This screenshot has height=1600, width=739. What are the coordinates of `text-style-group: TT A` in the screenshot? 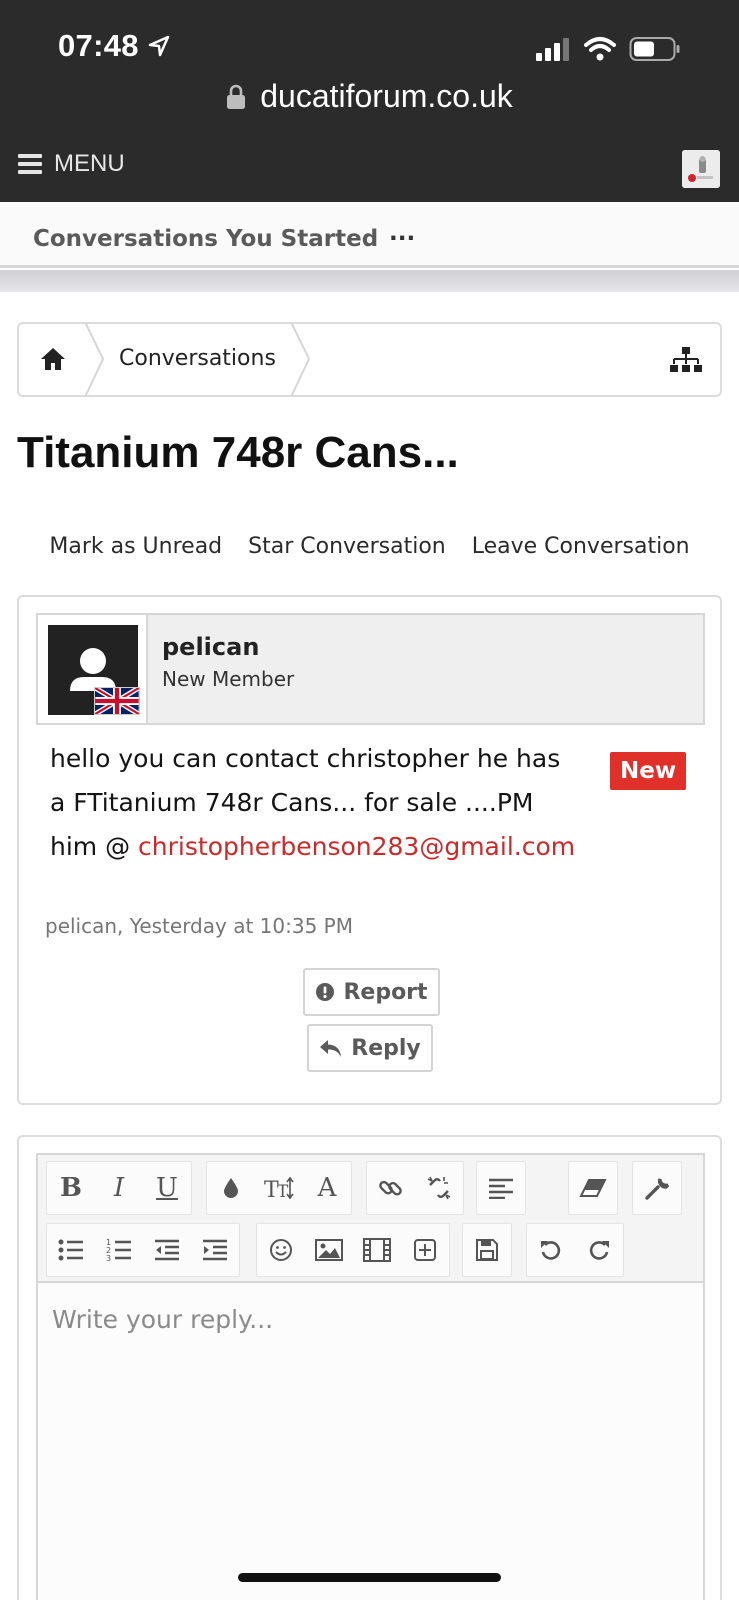 It's located at (279, 1188).